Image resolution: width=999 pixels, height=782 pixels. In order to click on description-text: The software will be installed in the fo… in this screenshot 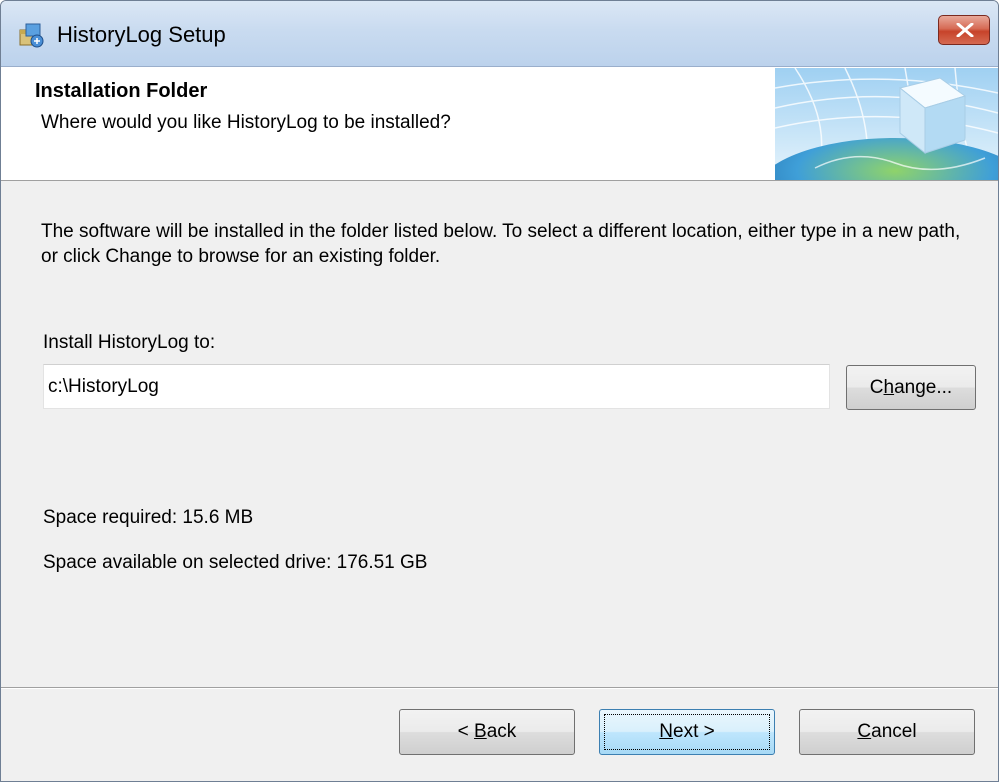, I will do `click(501, 244)`.